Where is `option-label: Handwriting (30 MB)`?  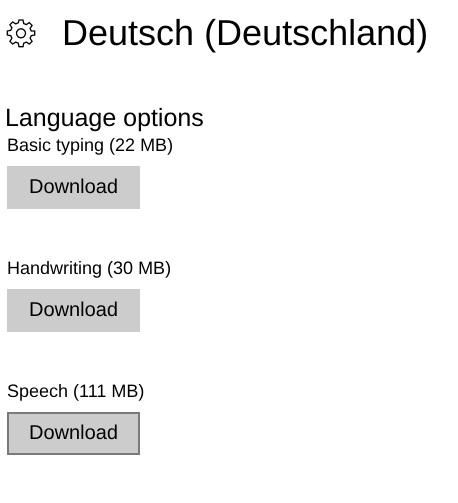 option-label: Handwriting (30 MB) is located at coordinates (89, 268).